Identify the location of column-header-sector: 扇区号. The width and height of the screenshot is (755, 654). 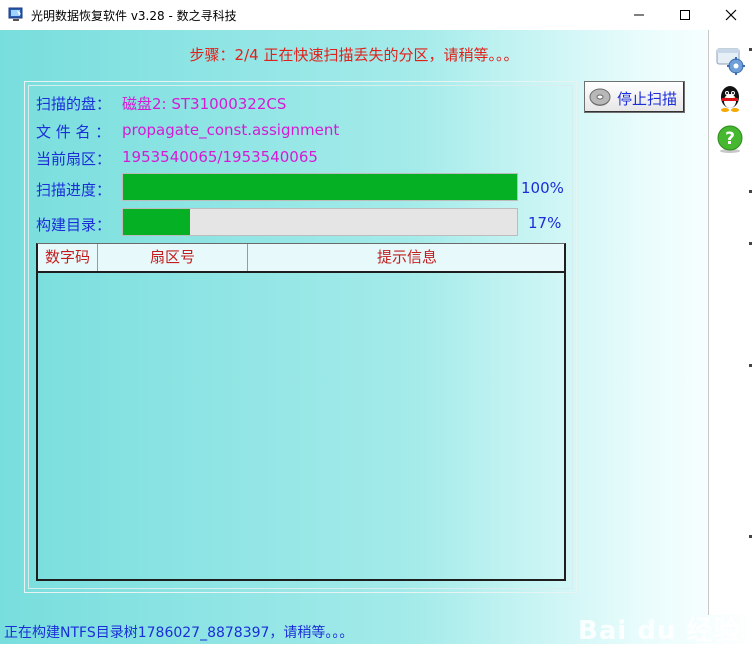
(173, 257).